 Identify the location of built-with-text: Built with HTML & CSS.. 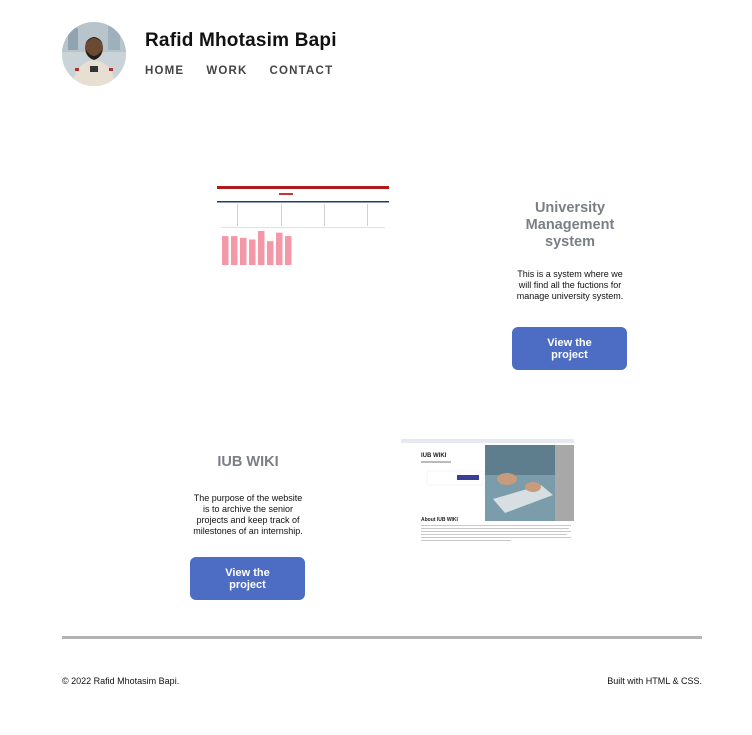
(654, 681).